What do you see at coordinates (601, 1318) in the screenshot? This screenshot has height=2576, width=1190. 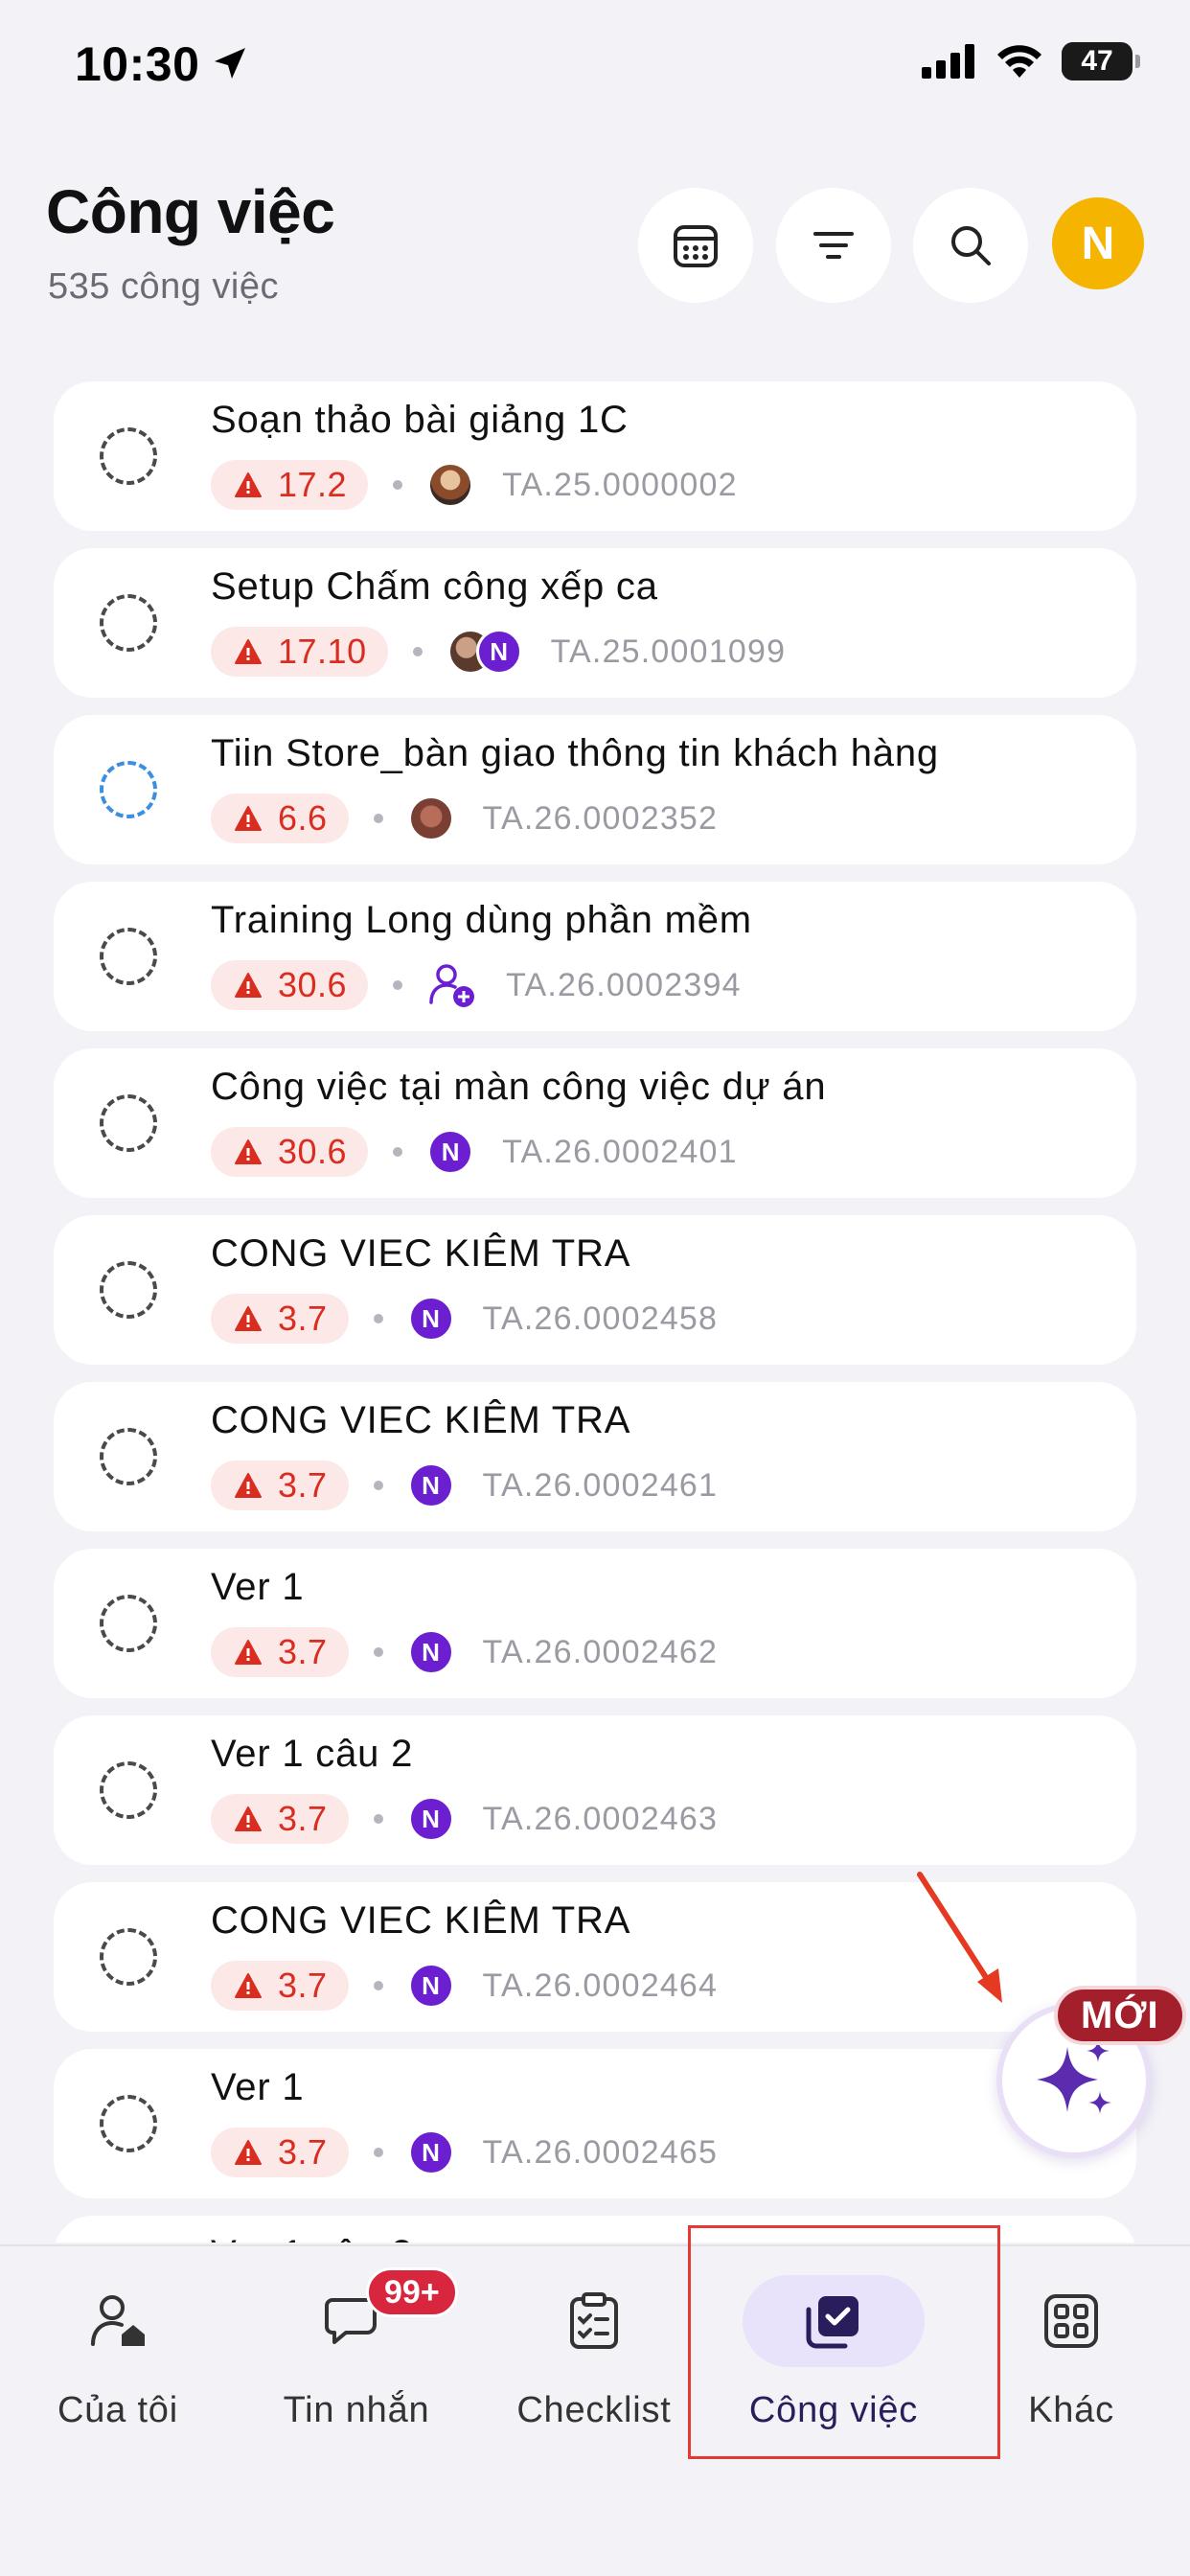 I see `task-code: TA.26.0002458` at bounding box center [601, 1318].